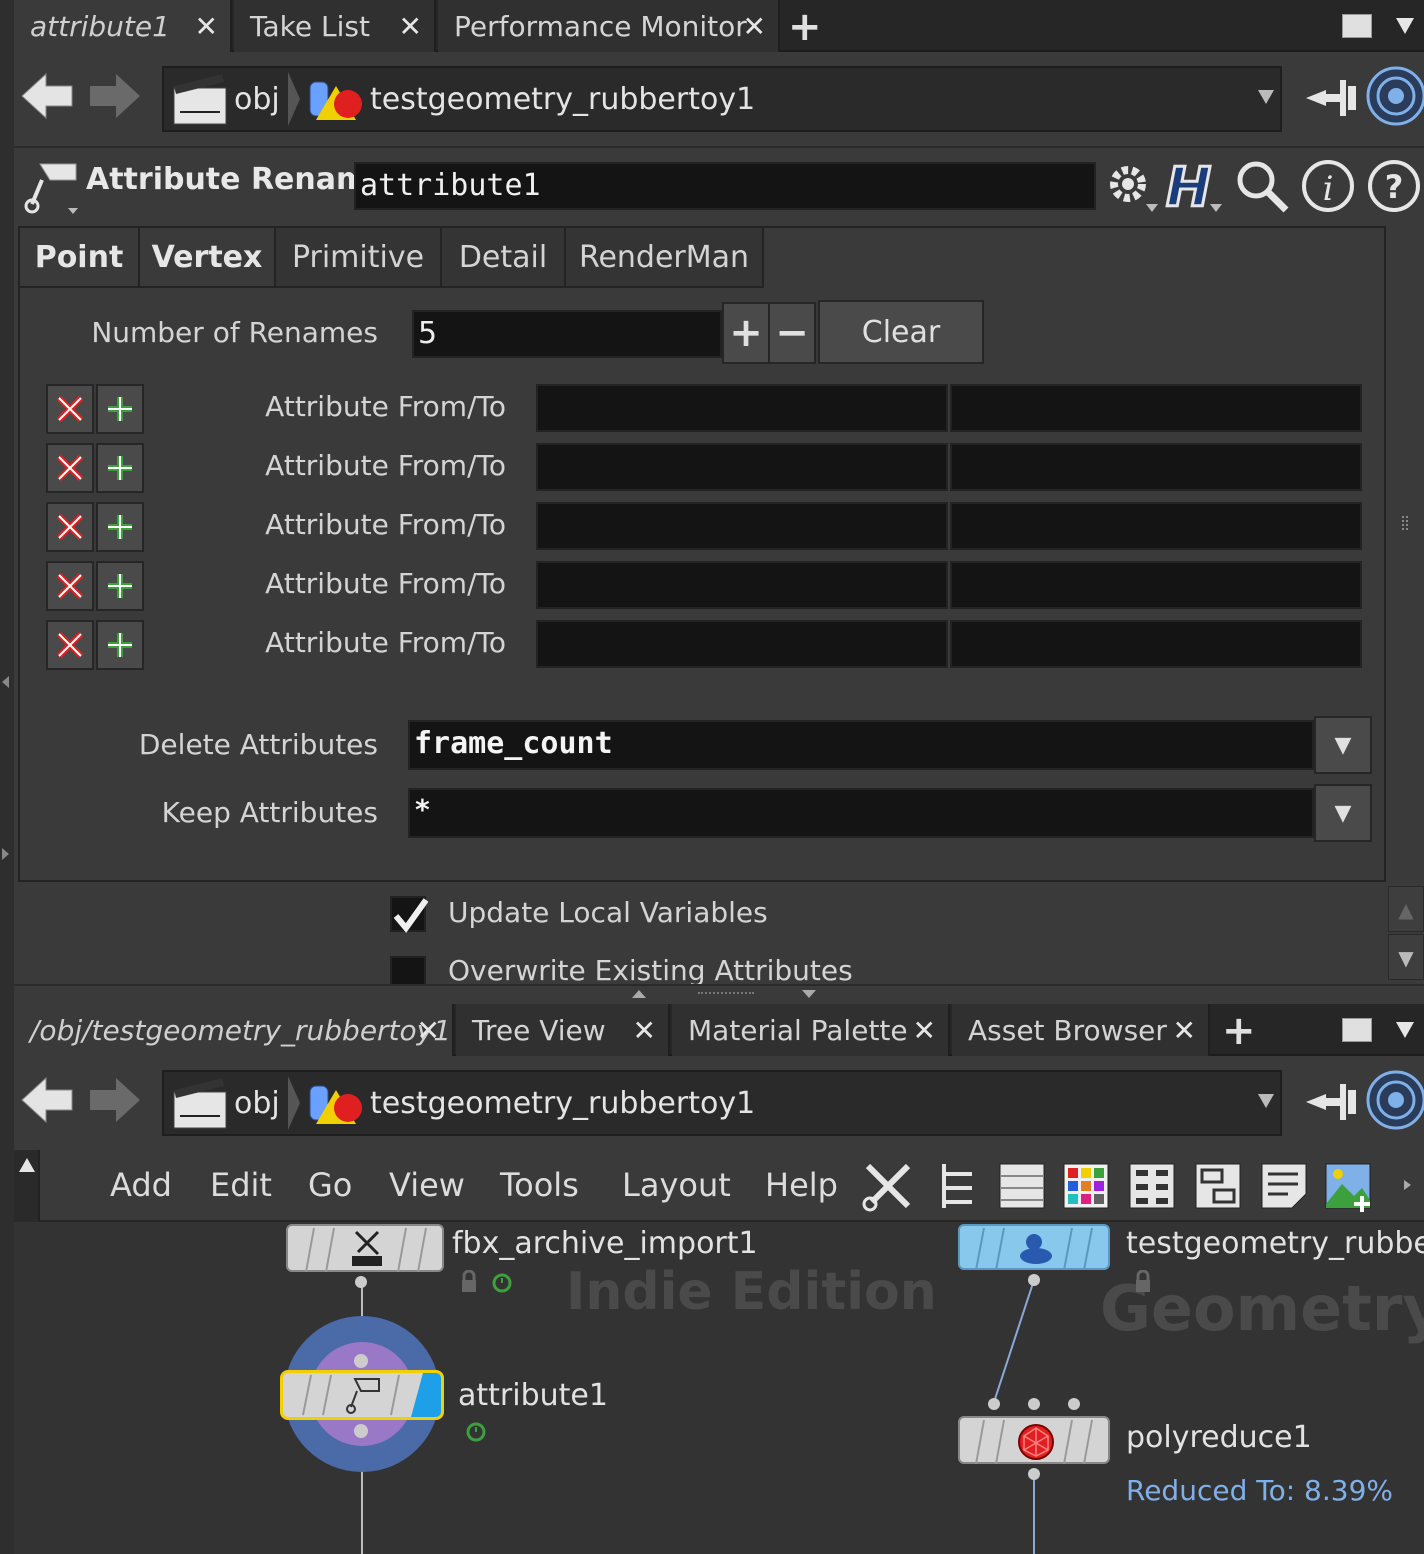 The height and width of the screenshot is (1554, 1424). Describe the element at coordinates (801, 1185) in the screenshot. I see `menu-help: Help` at that location.